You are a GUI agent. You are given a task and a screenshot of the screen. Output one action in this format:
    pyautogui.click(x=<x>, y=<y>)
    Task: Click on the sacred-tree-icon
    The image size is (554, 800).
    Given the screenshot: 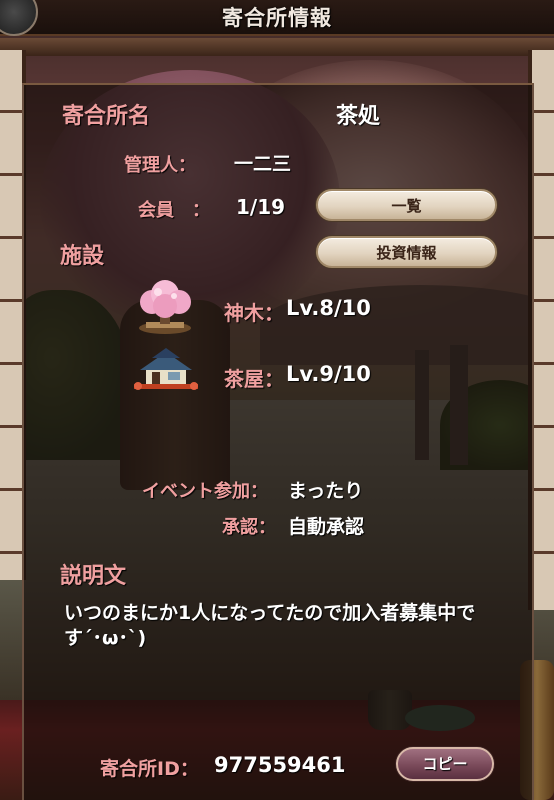 What is the action you would take?
    pyautogui.click(x=165, y=307)
    